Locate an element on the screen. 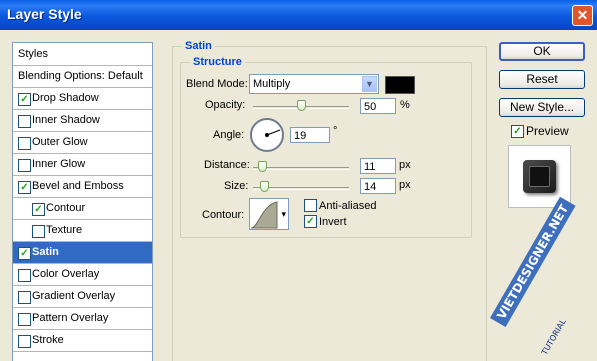  angle-unit: ° is located at coordinates (335, 131).